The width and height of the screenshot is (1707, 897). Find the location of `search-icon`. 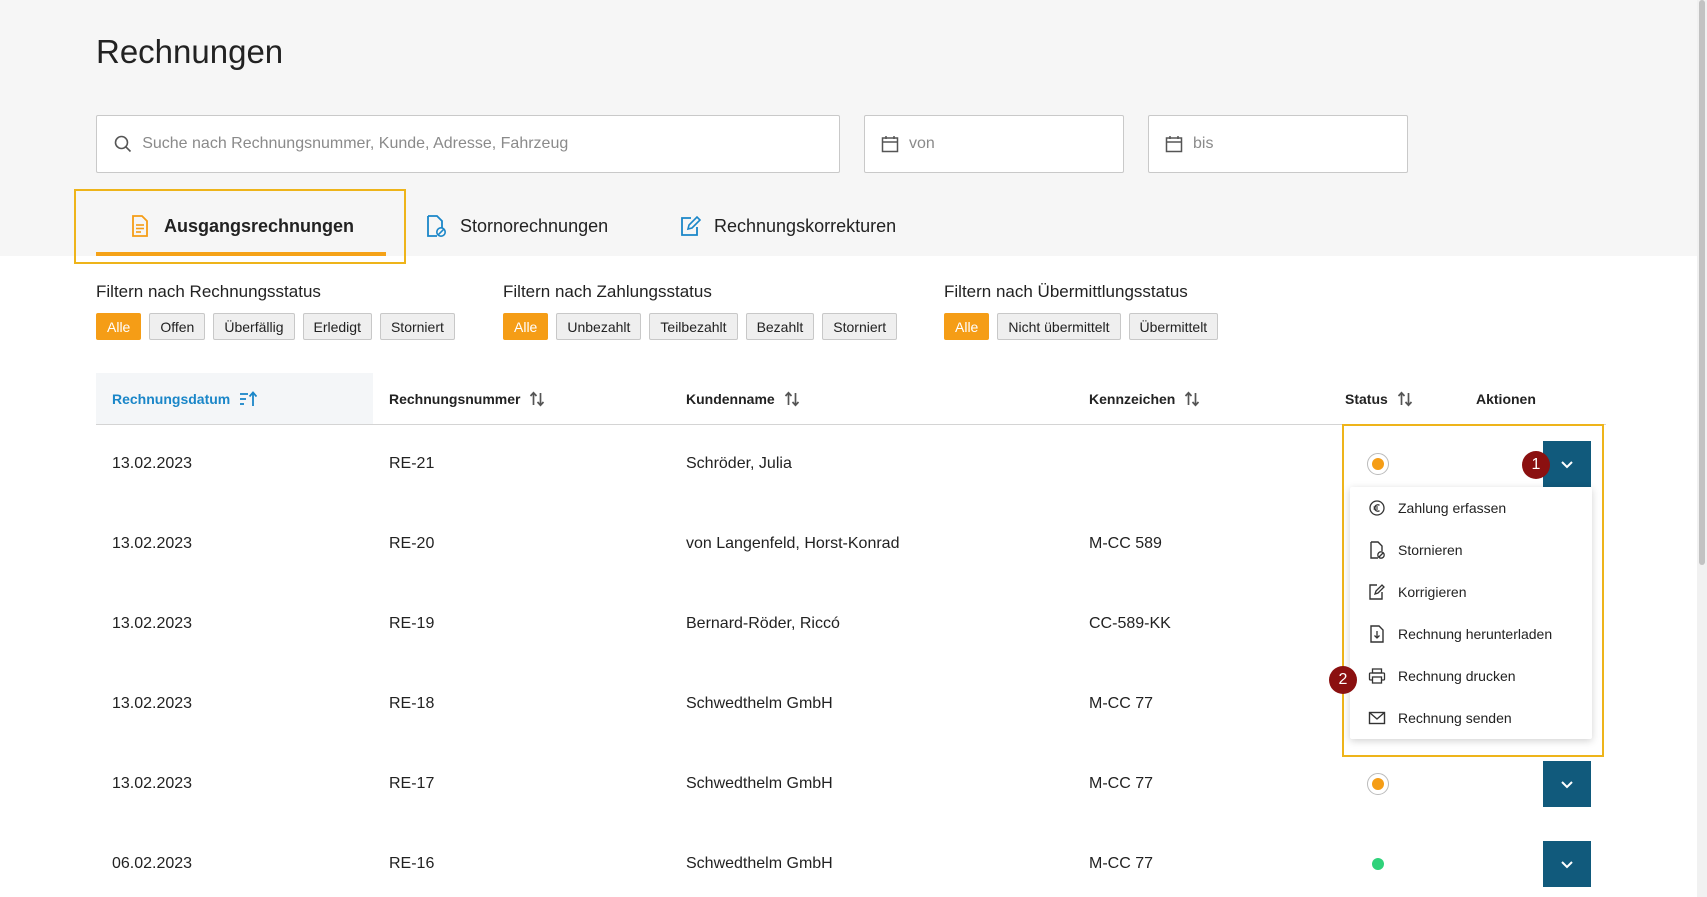

search-icon is located at coordinates (122, 144).